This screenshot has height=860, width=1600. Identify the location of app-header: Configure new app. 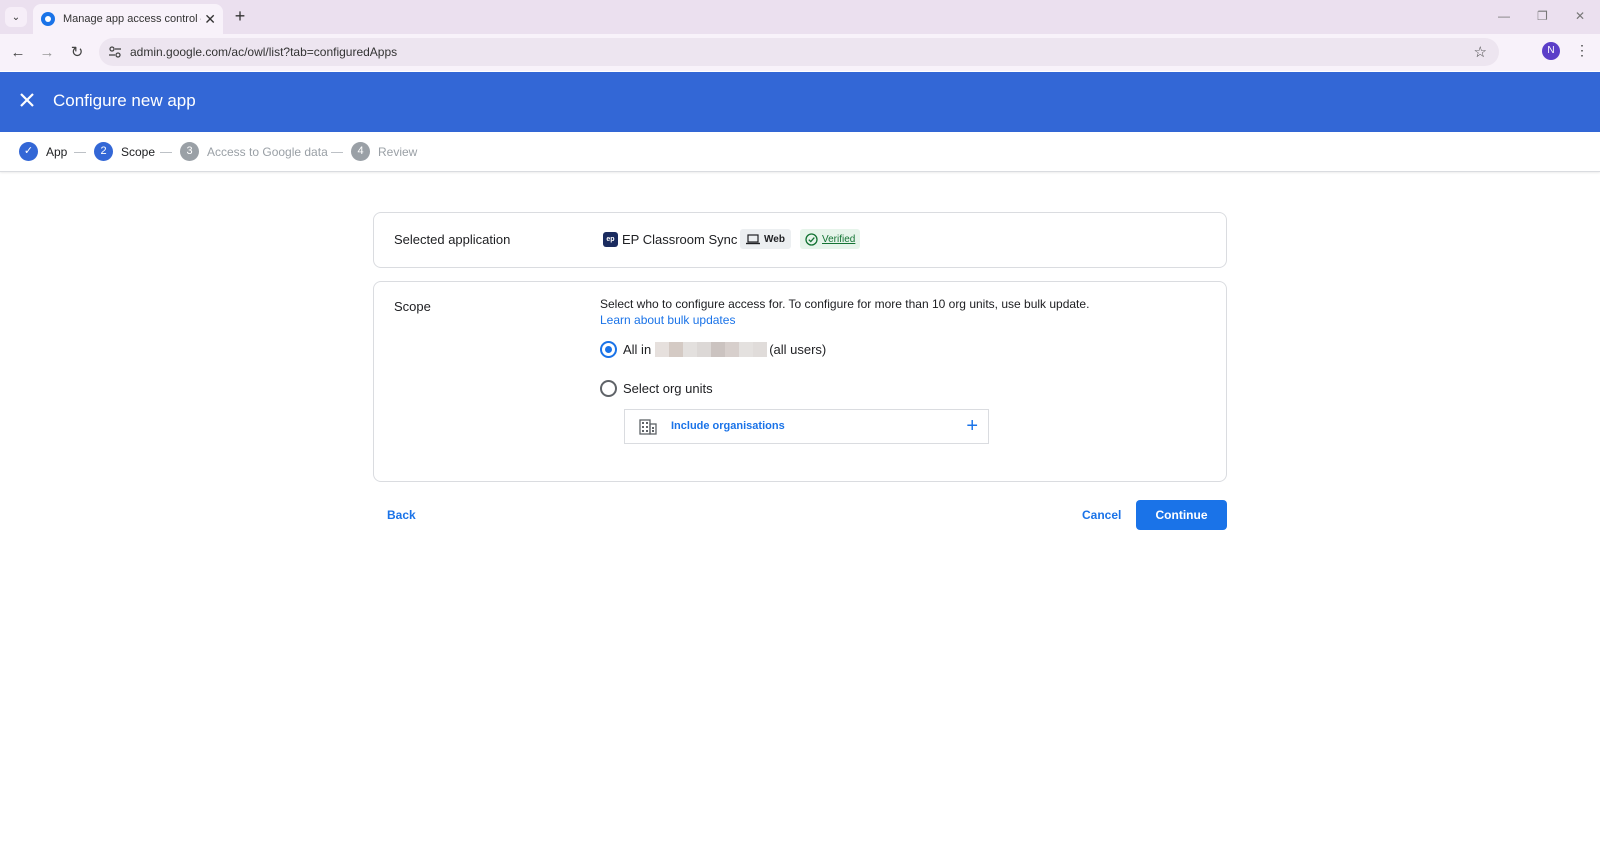
(800, 102).